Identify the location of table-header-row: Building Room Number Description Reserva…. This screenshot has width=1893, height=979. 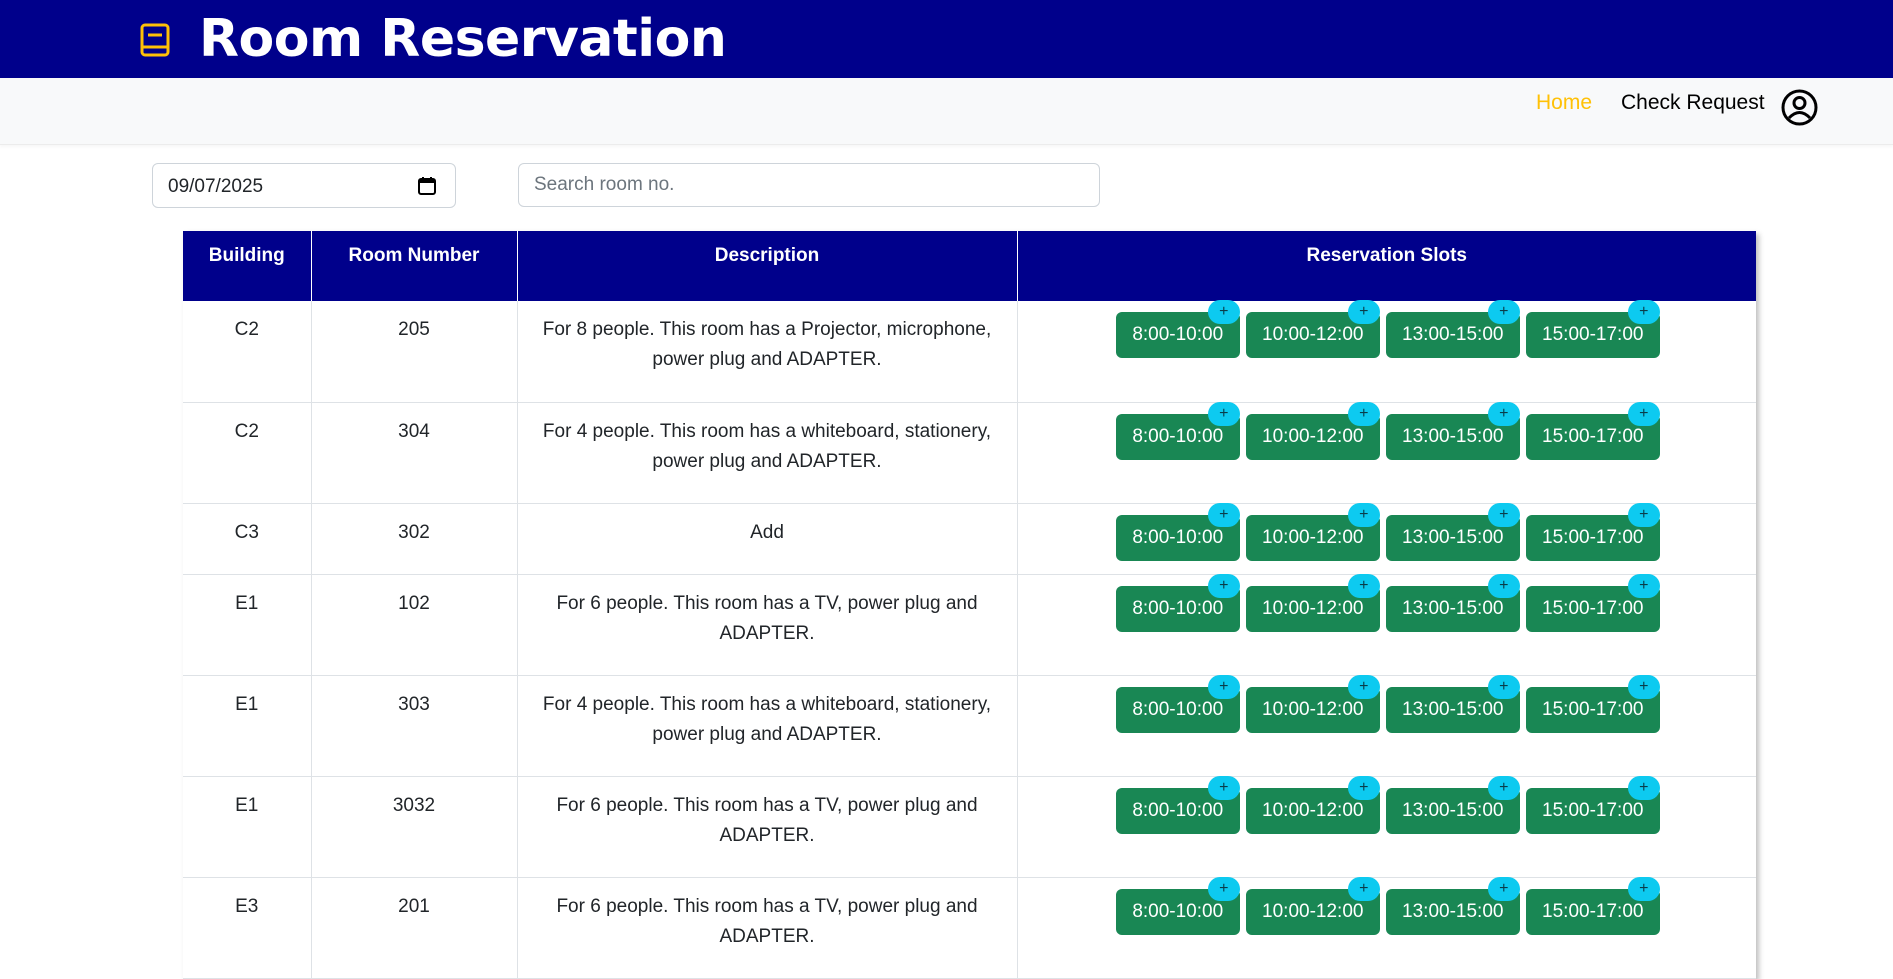
(969, 266).